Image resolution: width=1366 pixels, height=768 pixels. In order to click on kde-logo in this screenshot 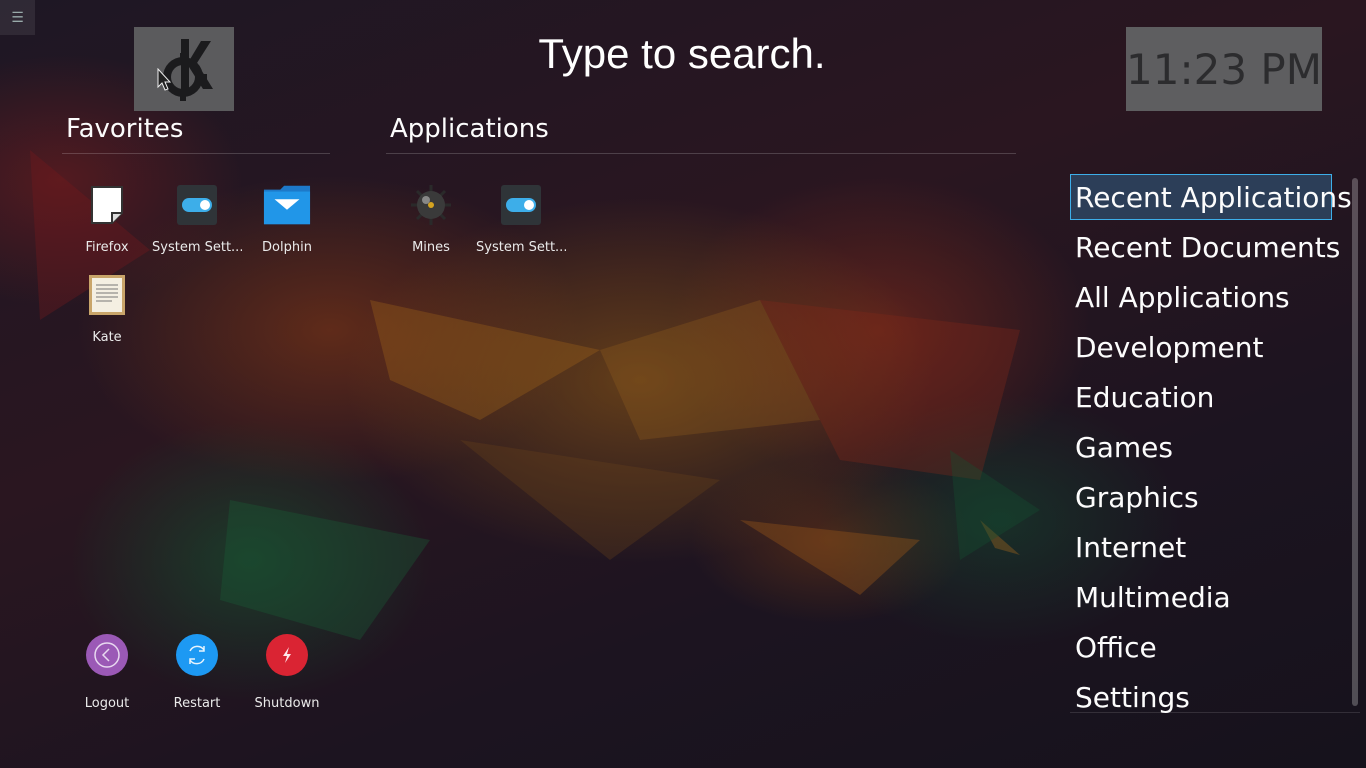, I will do `click(184, 69)`.